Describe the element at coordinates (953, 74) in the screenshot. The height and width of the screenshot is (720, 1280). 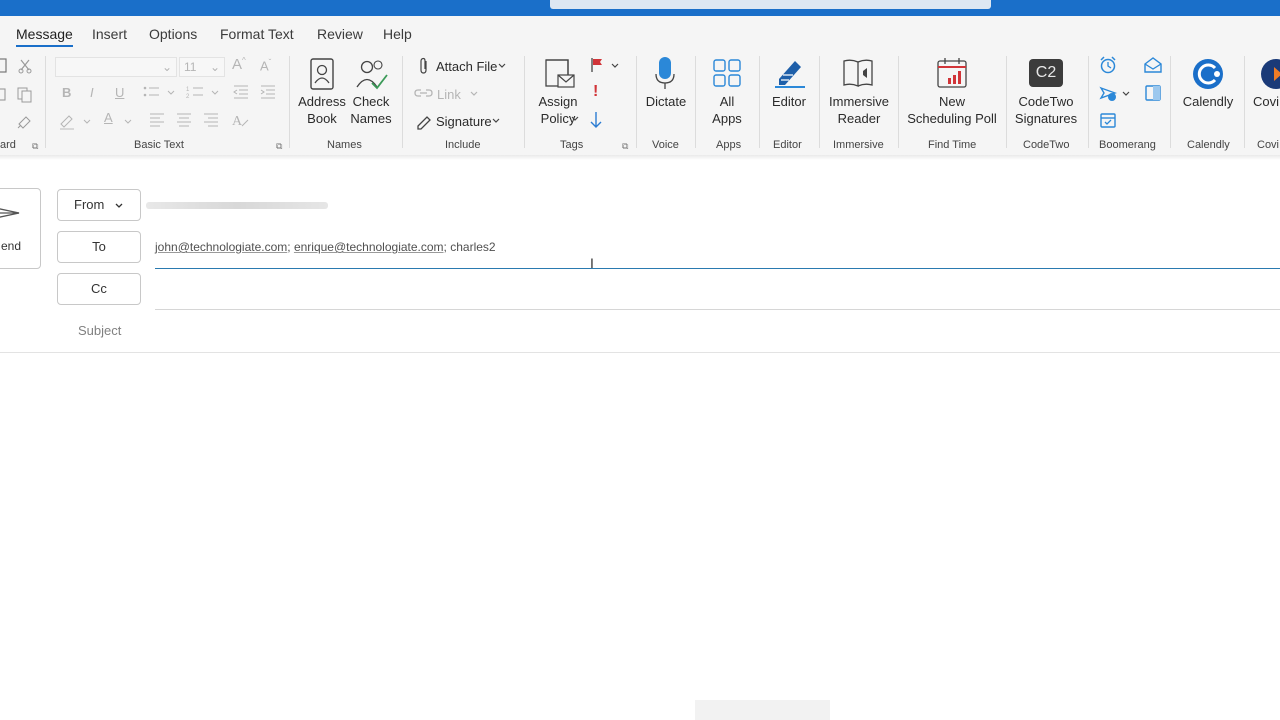
I see `scheduling-poll-icon` at that location.